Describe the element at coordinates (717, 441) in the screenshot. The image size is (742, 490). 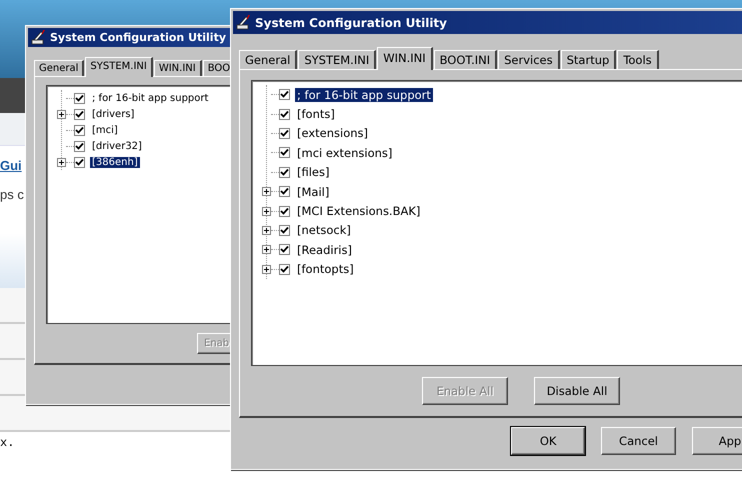
I see `dialog-button: App` at that location.